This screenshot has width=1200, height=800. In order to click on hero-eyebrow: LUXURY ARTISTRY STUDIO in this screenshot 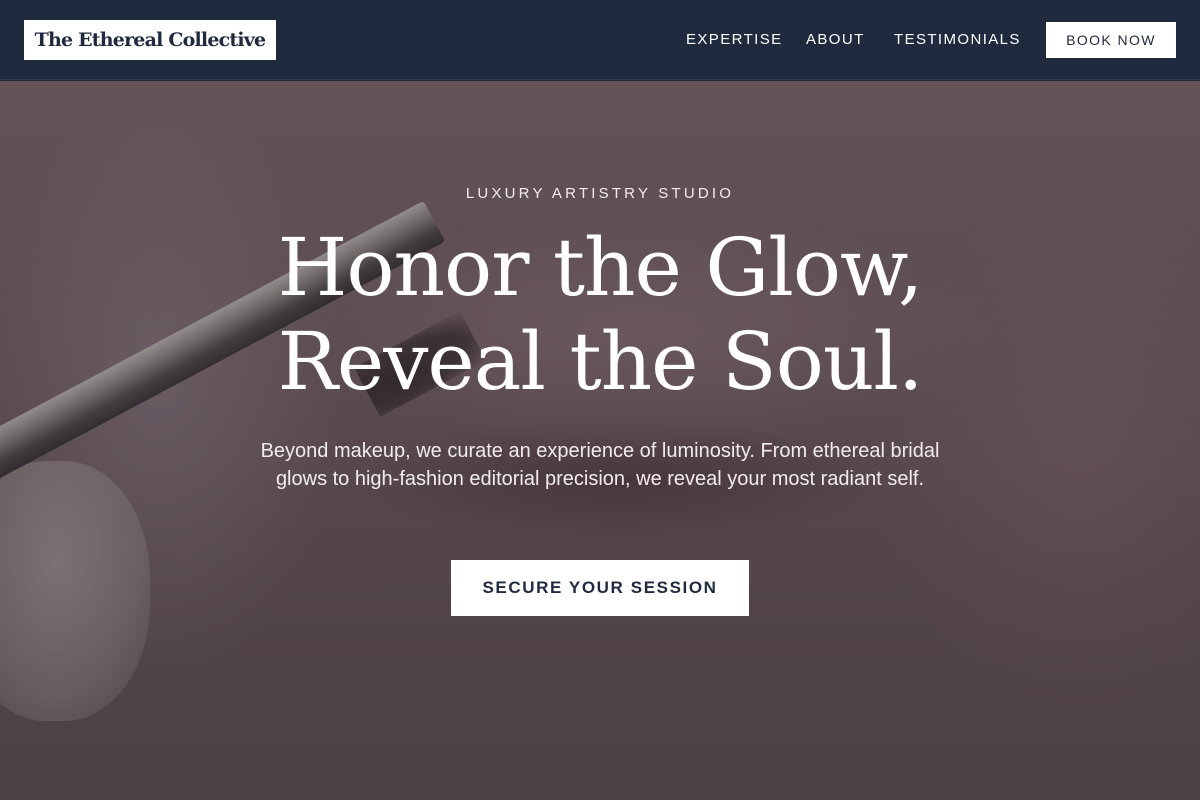, I will do `click(600, 193)`.